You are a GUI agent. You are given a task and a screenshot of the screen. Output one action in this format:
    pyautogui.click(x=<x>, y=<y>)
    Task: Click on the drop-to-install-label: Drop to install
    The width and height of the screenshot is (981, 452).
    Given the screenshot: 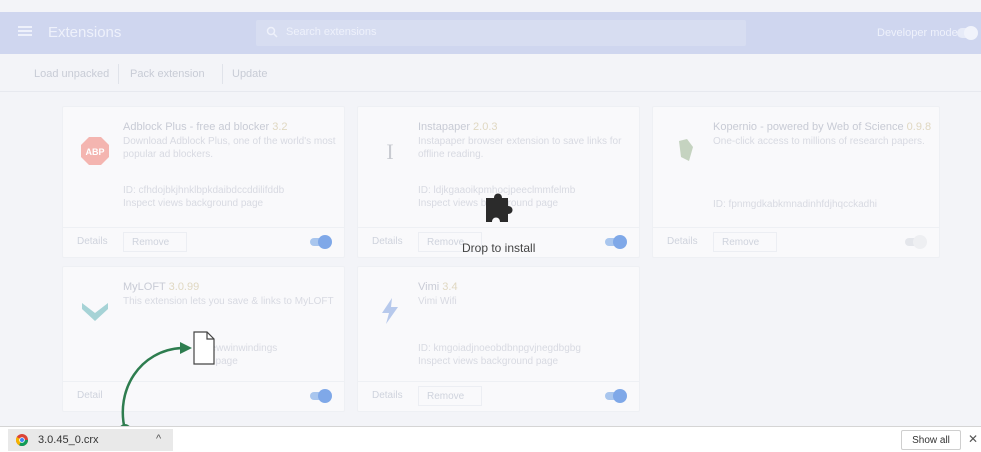 What is the action you would take?
    pyautogui.click(x=499, y=248)
    